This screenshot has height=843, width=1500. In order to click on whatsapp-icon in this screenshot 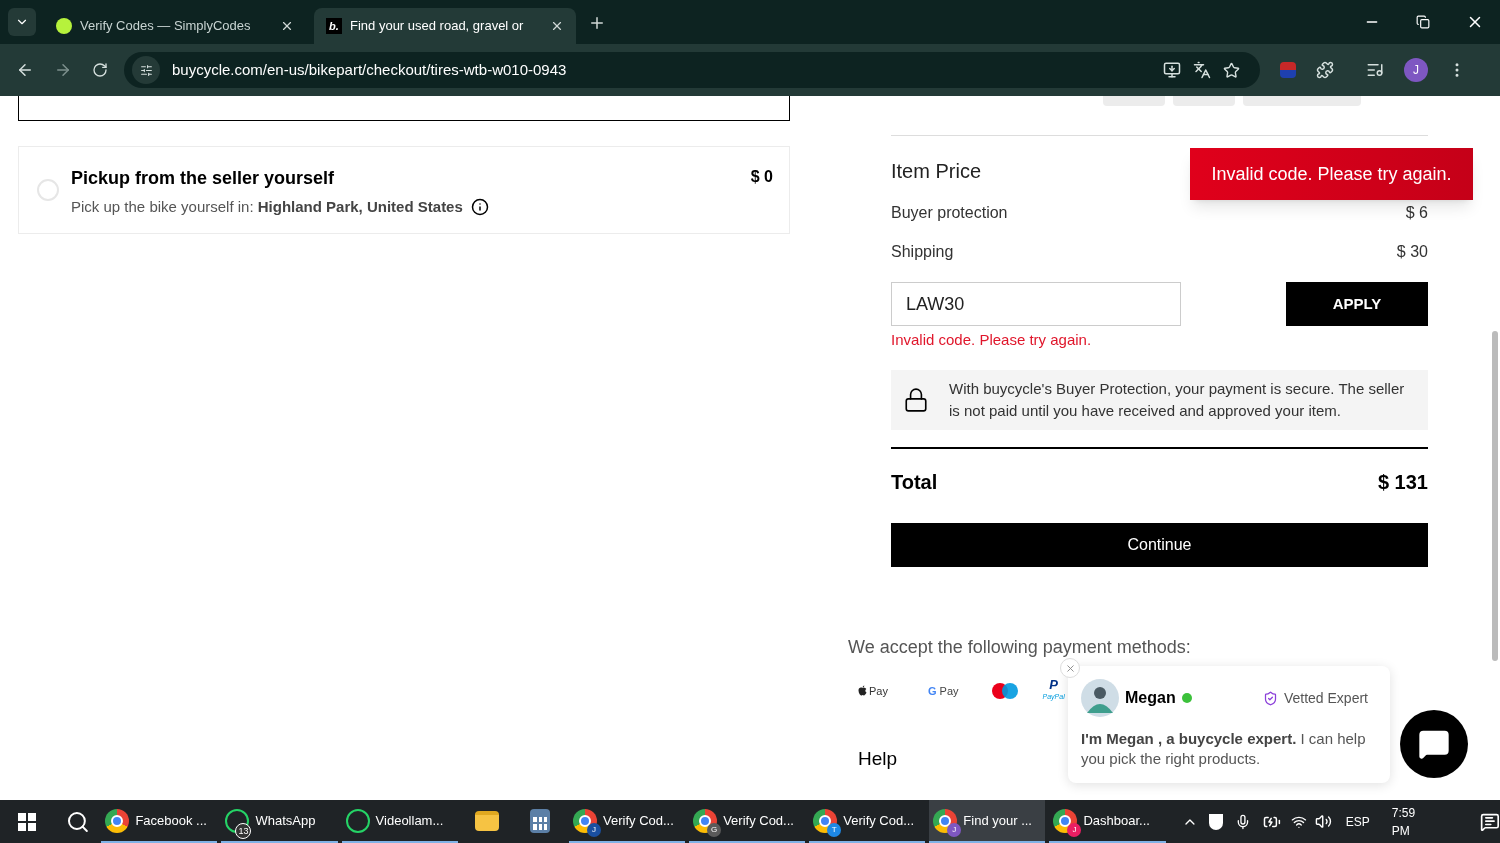, I will do `click(357, 820)`.